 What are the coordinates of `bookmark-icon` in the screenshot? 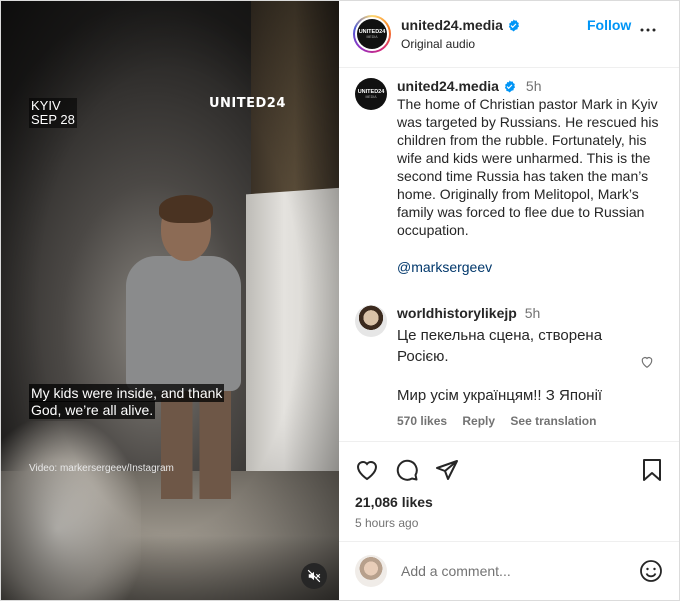 It's located at (652, 470).